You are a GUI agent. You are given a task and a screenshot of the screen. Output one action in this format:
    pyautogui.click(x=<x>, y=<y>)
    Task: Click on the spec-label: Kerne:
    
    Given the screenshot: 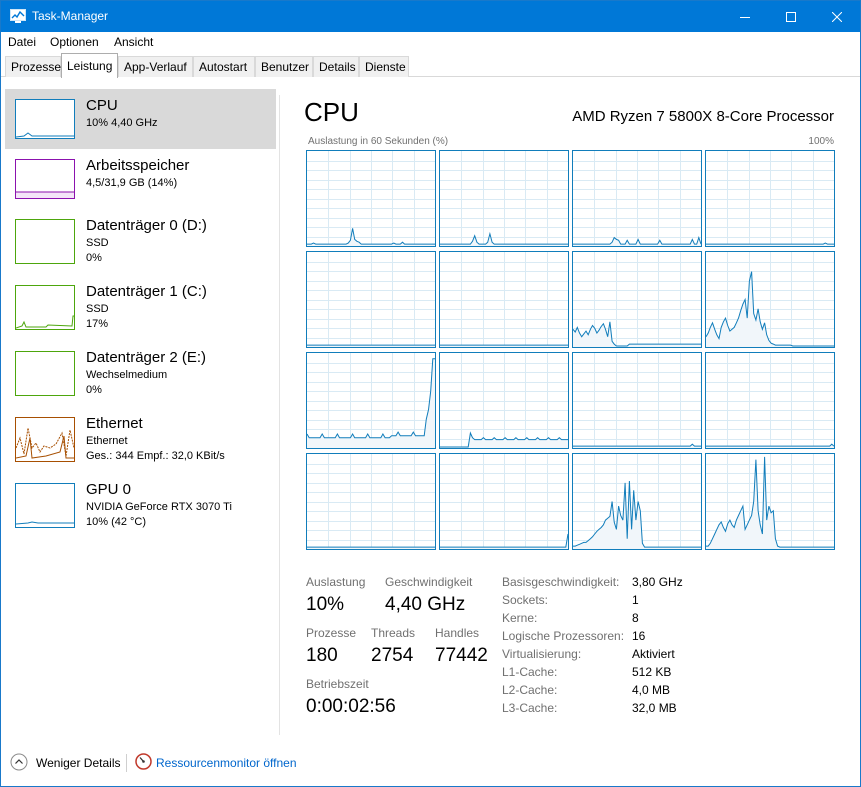 What is the action you would take?
    pyautogui.click(x=520, y=618)
    